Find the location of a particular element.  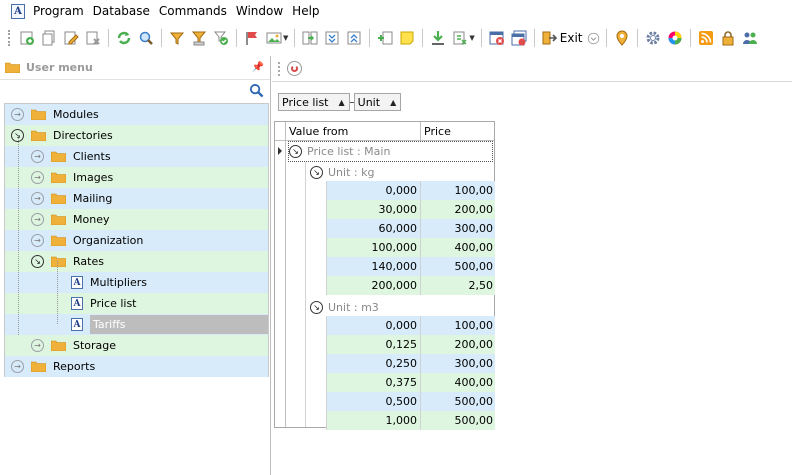

delete-icon is located at coordinates (93, 38).